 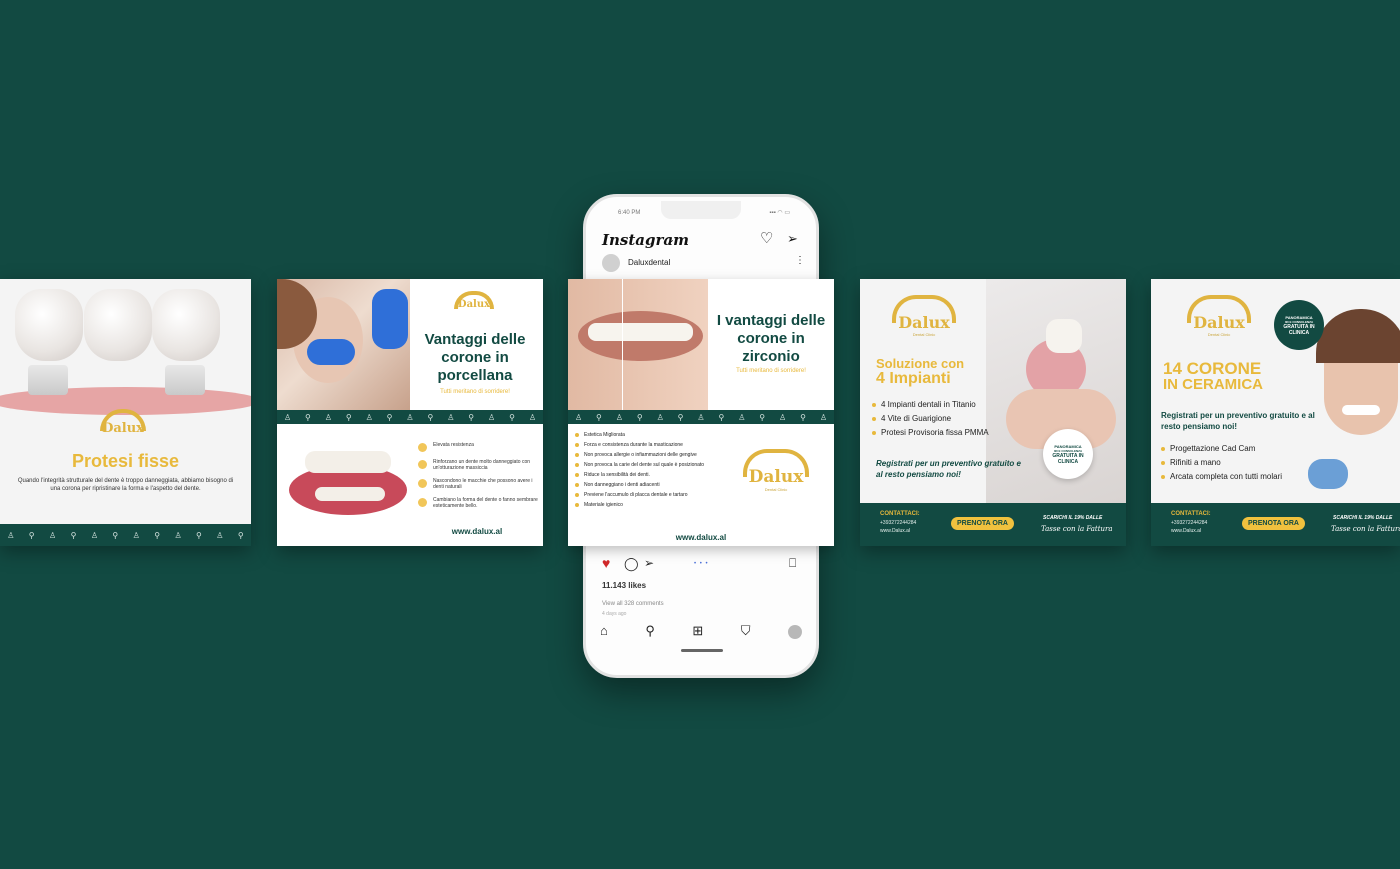 I want to click on post-time: 4 days ago, so click(x=614, y=614).